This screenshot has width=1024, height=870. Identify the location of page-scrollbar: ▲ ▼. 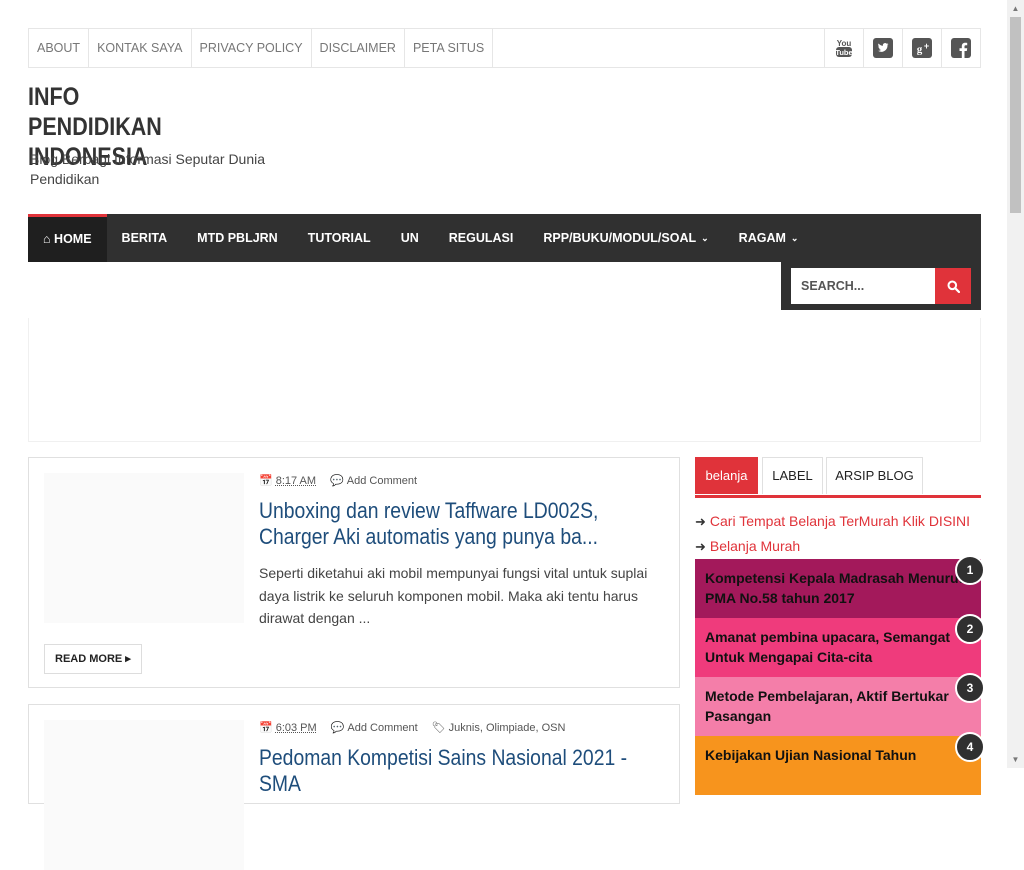
(1015, 384).